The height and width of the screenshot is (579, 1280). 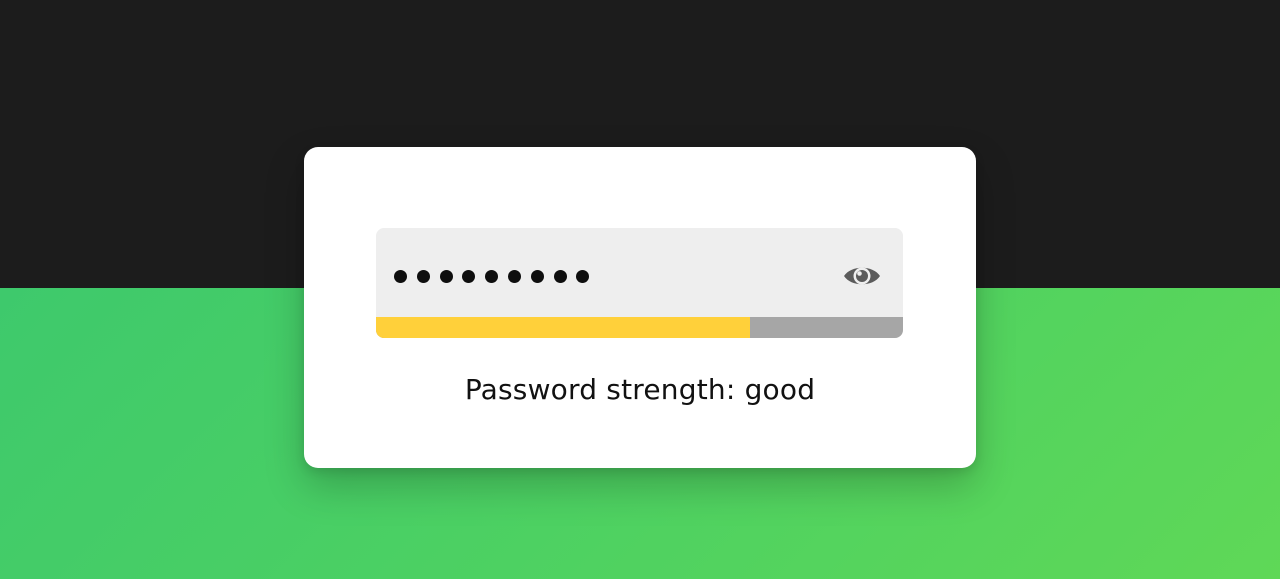 What do you see at coordinates (563, 327) in the screenshot?
I see `strength-meter-fill` at bounding box center [563, 327].